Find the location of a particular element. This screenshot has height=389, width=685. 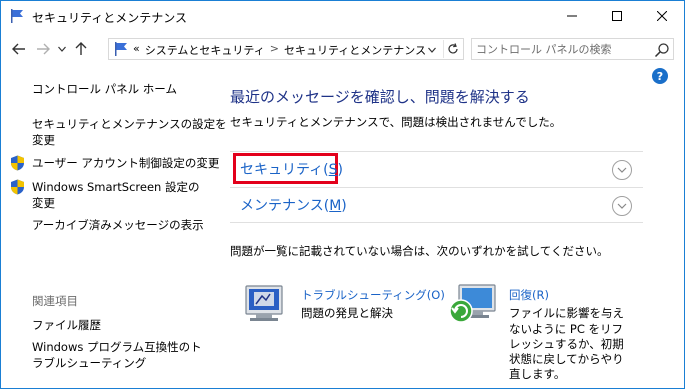

address-bar: « システムとセキュリティ > セキュリティとメンテナンス is located at coordinates (286, 49).